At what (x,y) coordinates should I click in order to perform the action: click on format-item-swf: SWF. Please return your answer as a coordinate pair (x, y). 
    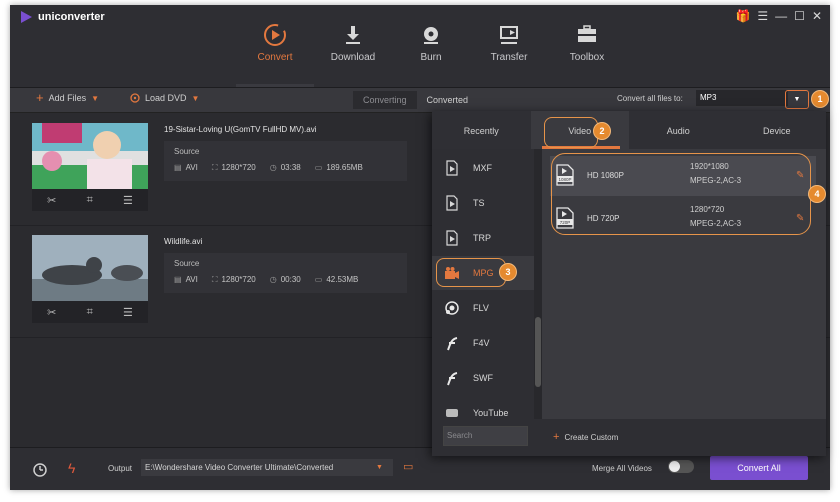
    Looking at the image, I should click on (483, 378).